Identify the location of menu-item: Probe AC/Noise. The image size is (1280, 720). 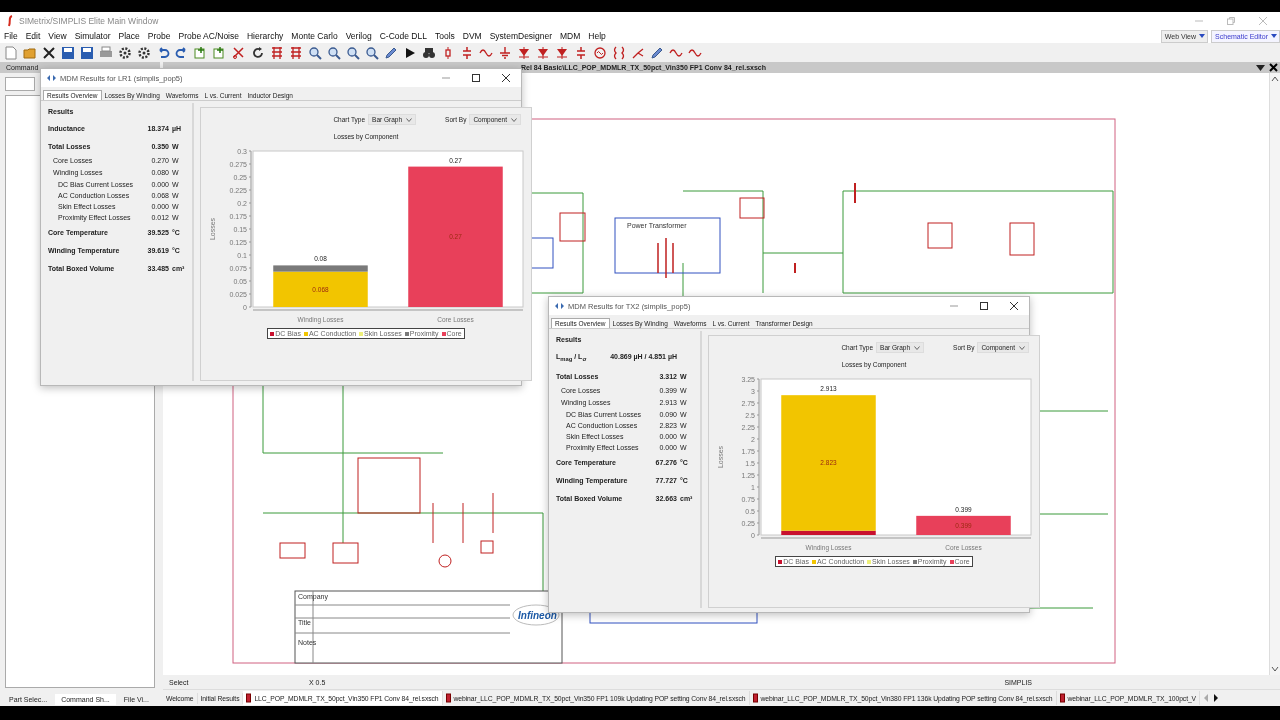
(208, 36).